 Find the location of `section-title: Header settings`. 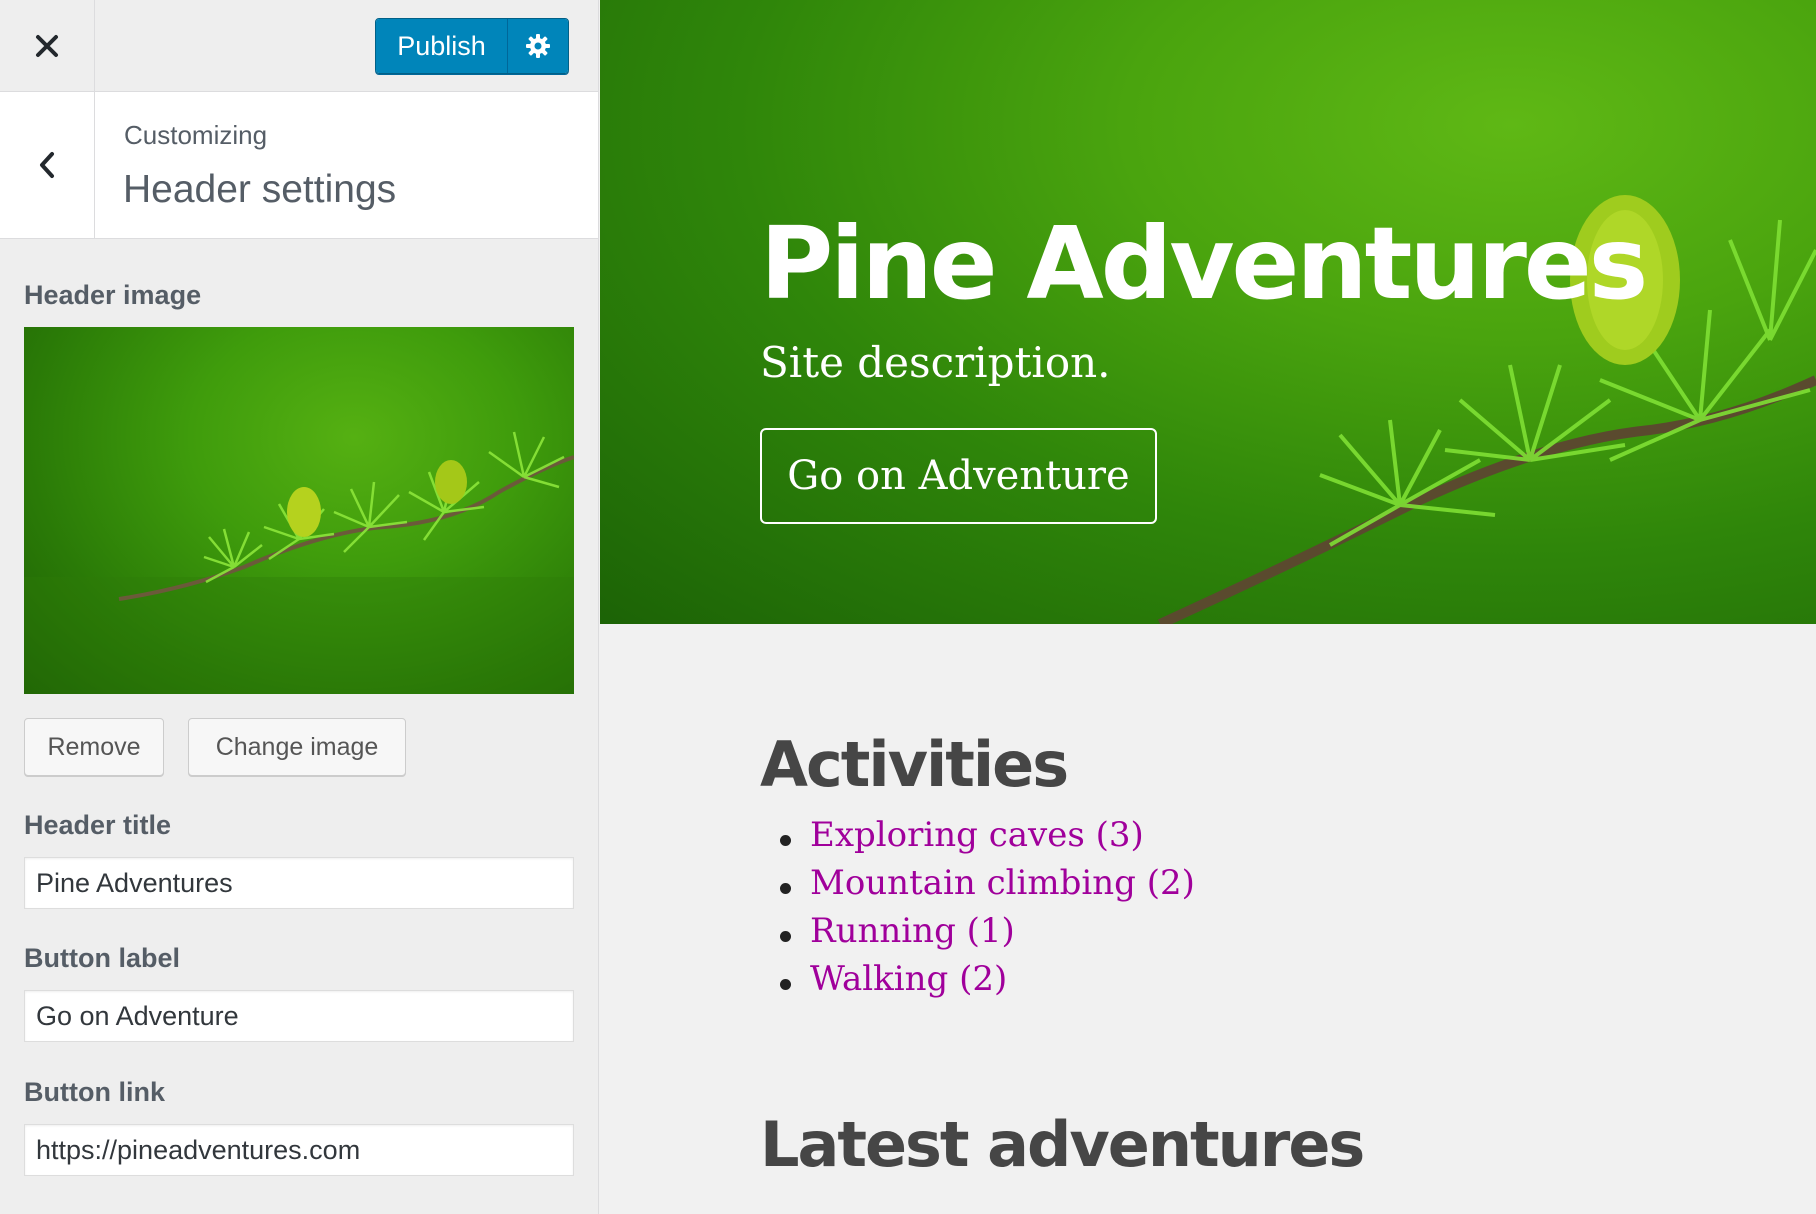

section-title: Header settings is located at coordinates (260, 189).